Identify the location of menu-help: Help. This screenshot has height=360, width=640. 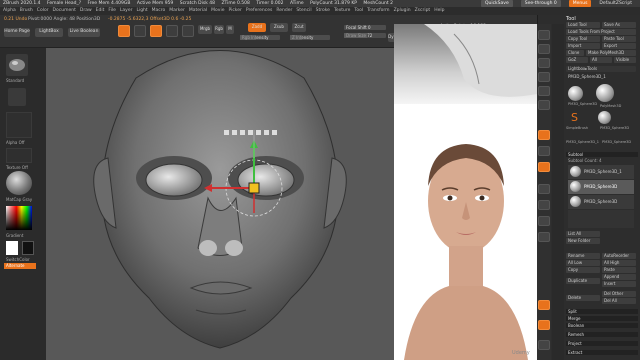
(439, 10).